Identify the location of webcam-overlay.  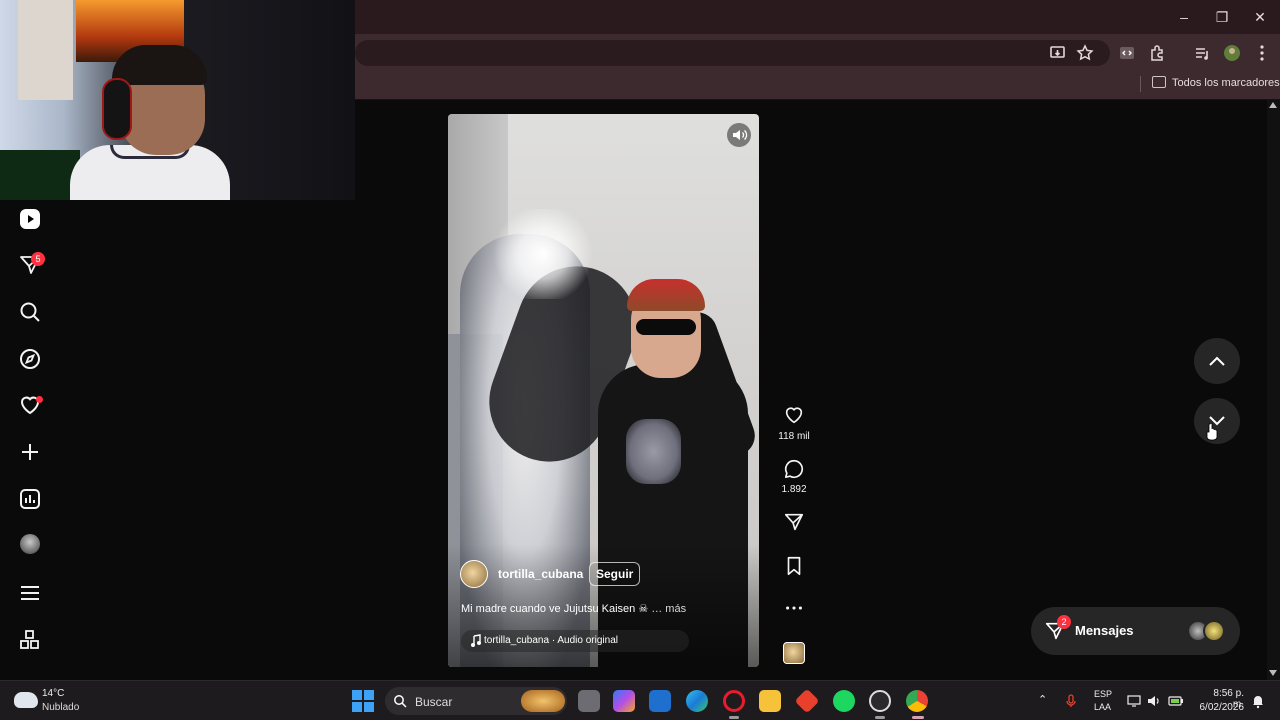
(177, 100).